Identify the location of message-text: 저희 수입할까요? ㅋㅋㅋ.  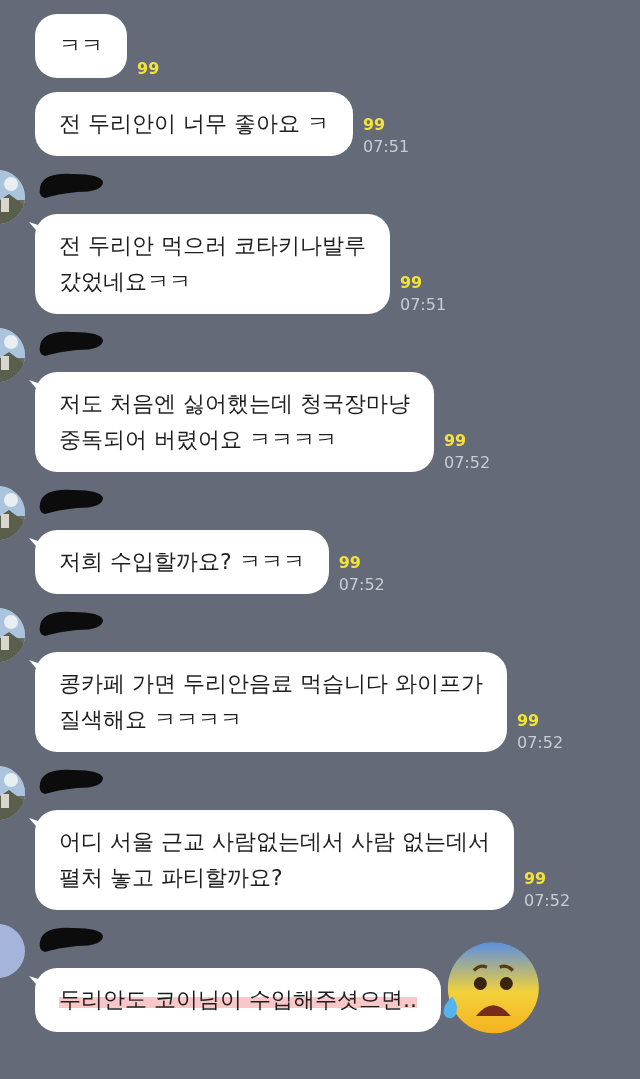
(182, 562).